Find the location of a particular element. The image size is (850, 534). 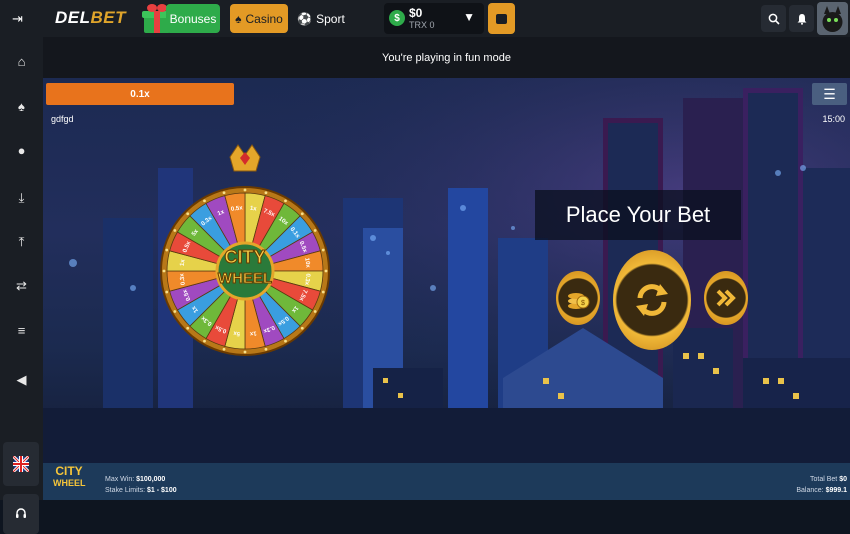

casino-label: Casino is located at coordinates (264, 18).